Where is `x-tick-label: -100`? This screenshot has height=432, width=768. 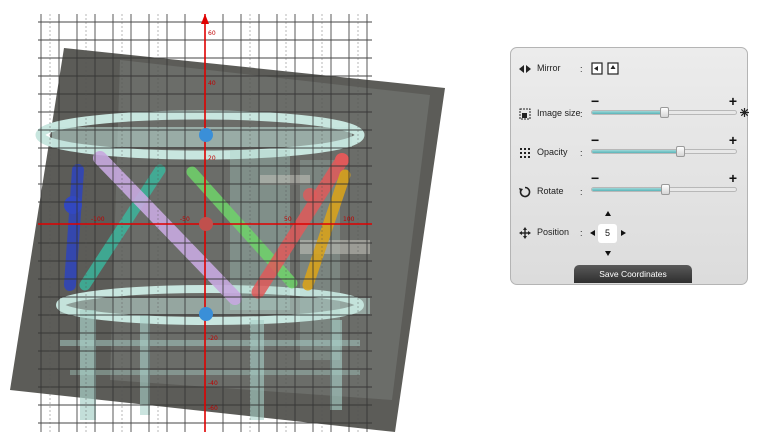
x-tick-label: -100 is located at coordinates (98, 219).